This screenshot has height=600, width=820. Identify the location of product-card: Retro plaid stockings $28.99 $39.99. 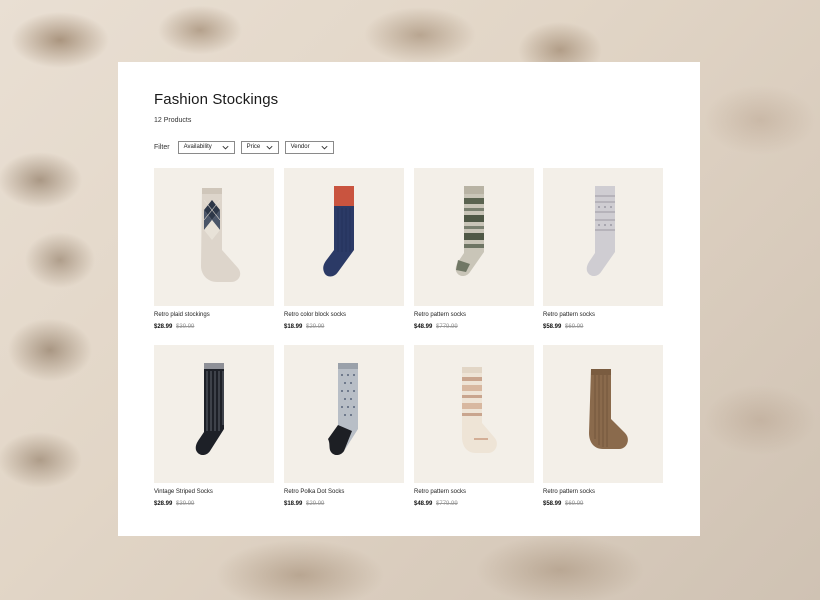
(214, 249).